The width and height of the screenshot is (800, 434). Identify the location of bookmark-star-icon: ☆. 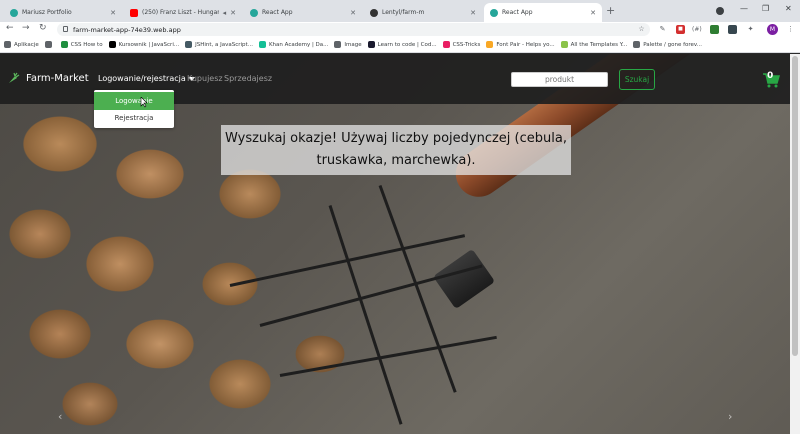
(641, 29).